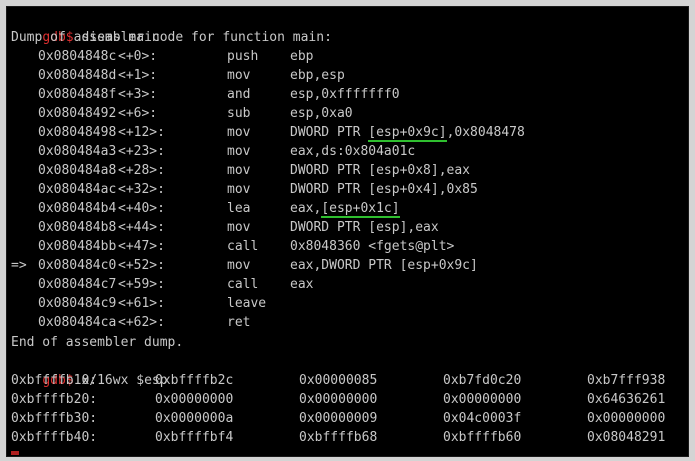 Image resolution: width=695 pixels, height=461 pixels. I want to click on operand-text: eax, so click(302, 284).